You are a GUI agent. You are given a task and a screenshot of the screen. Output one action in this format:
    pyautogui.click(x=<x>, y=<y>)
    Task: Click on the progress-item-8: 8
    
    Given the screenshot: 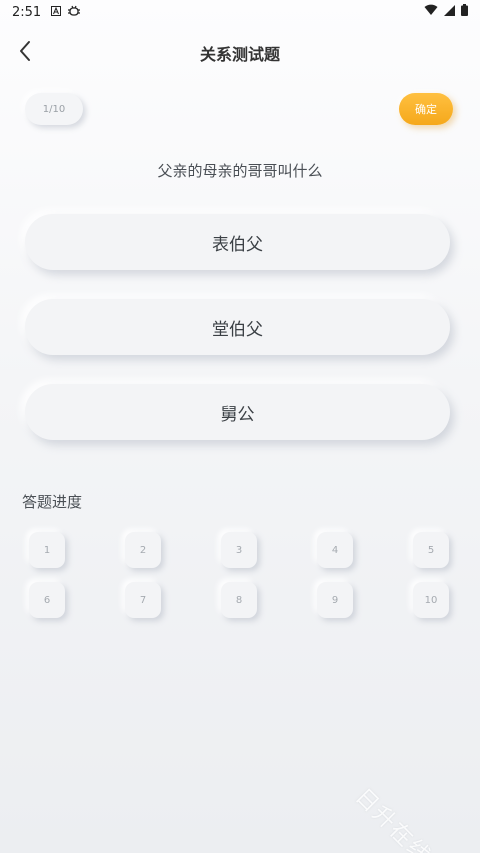 What is the action you would take?
    pyautogui.click(x=239, y=600)
    